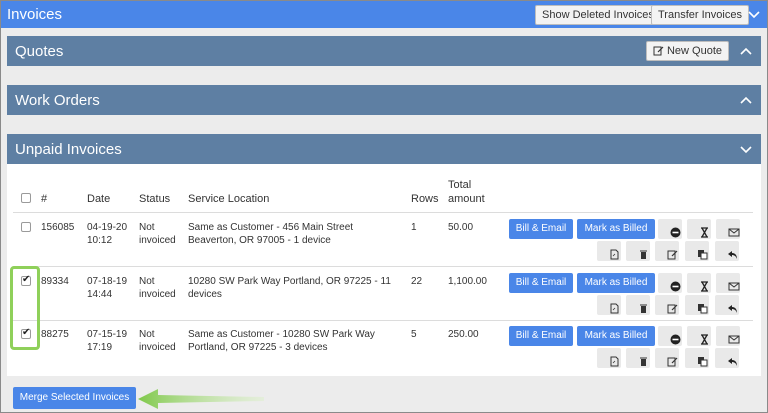 The height and width of the screenshot is (413, 768). What do you see at coordinates (100, 294) in the screenshot?
I see `invoice-time: 14:44` at bounding box center [100, 294].